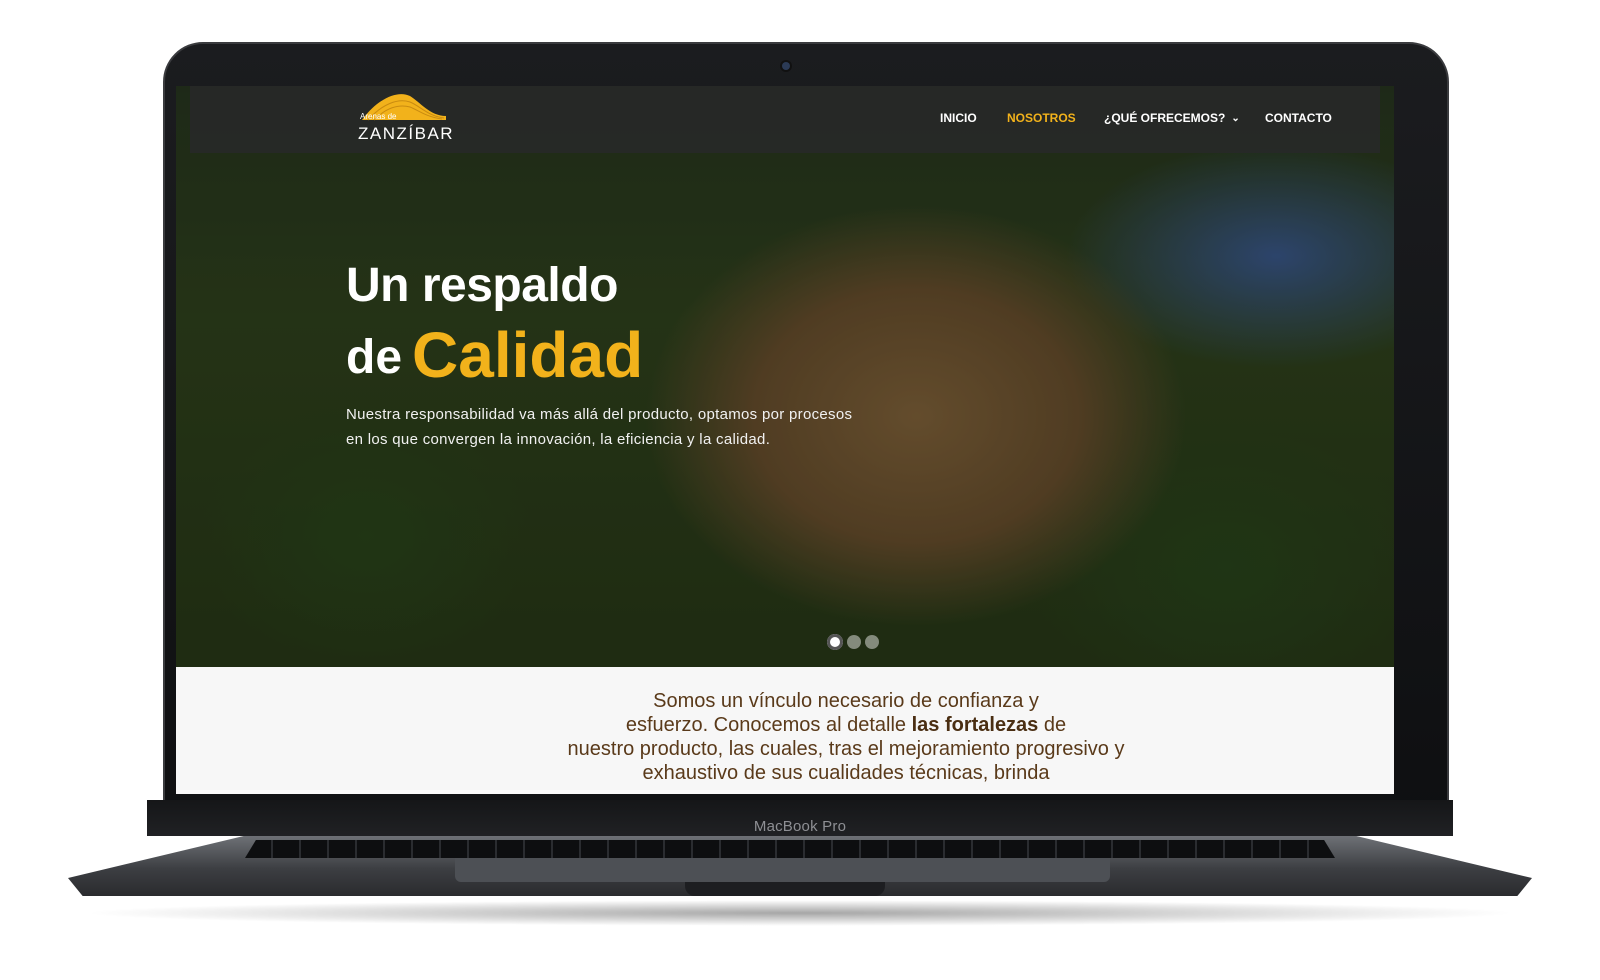  Describe the element at coordinates (405, 119) in the screenshot. I see `site-logo: Arenas de ZANZÍBAR` at that location.